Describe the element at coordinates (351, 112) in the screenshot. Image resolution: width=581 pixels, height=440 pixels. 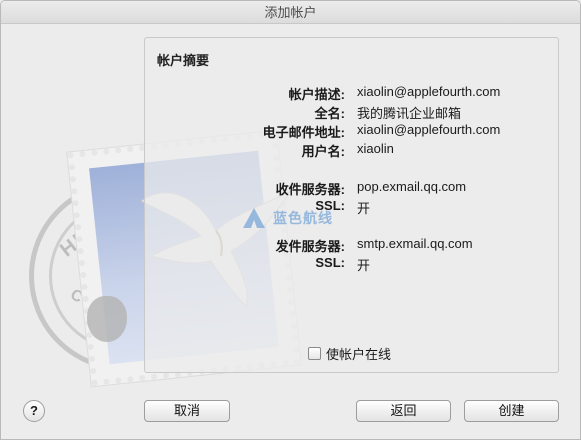
I see `row-full-name: 全名: 我的腾讯企业邮箱` at that location.